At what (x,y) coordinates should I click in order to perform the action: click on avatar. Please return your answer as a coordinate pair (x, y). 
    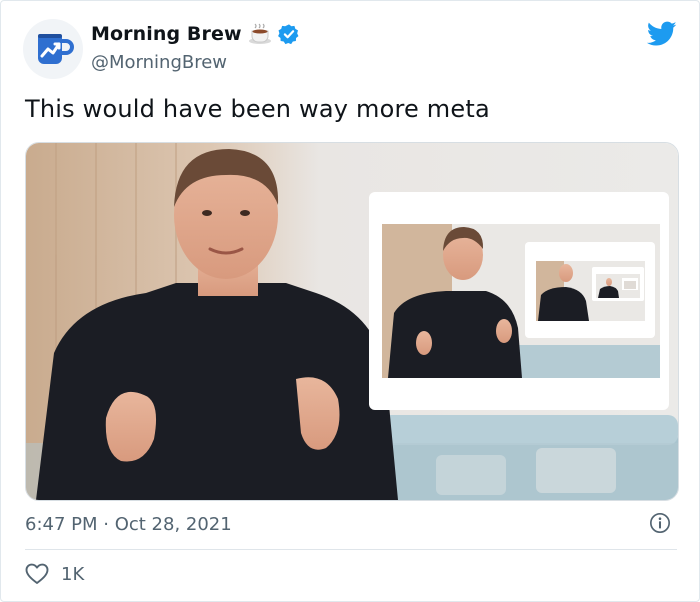
    Looking at the image, I should click on (53, 49).